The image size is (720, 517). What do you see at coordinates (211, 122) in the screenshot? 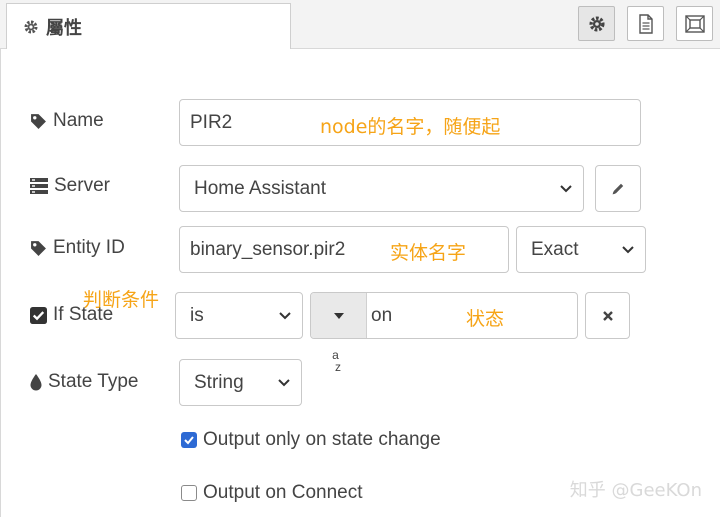
I see `name-value: PIR2` at bounding box center [211, 122].